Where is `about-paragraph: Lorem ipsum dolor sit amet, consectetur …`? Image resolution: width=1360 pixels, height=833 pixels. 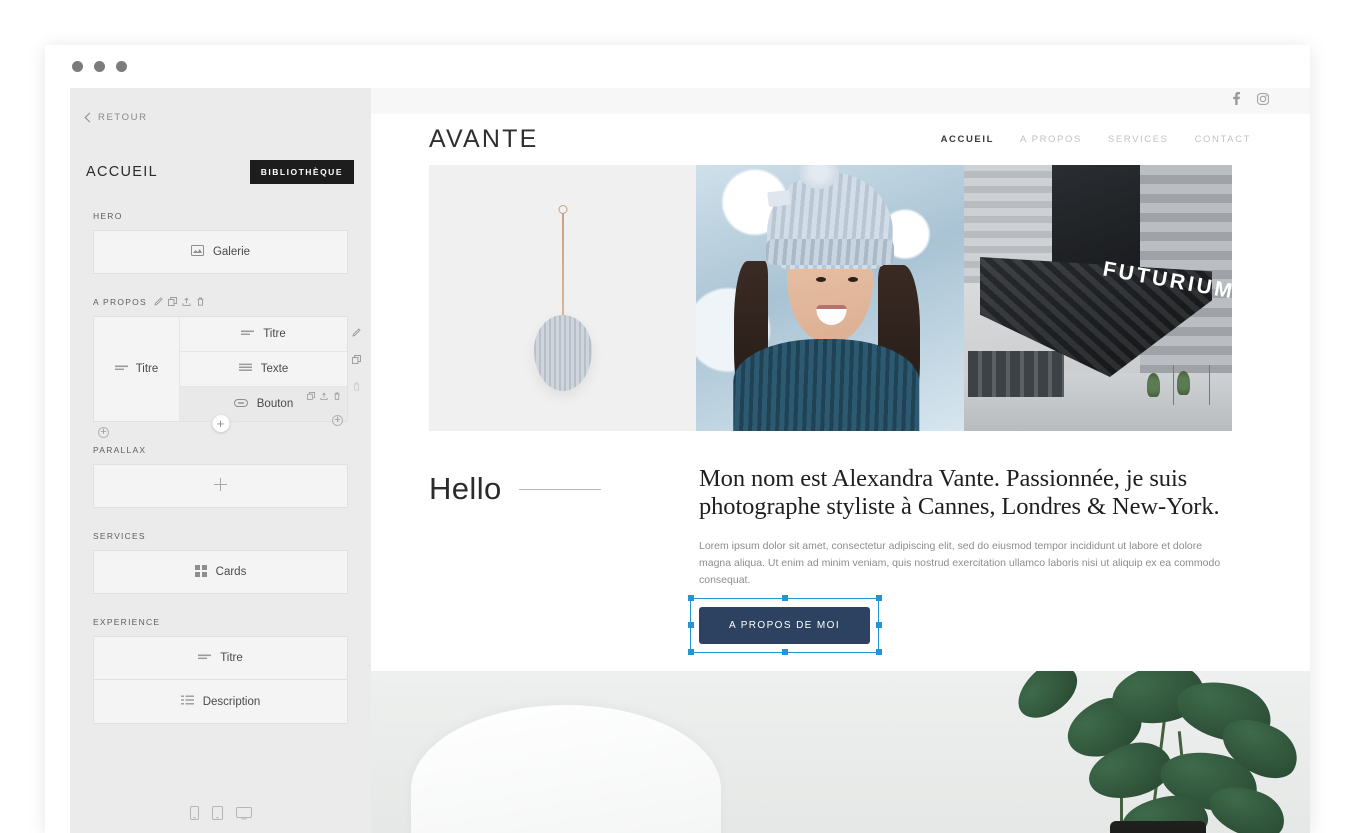
about-paragraph: Lorem ipsum dolor sit amet, consectetur … is located at coordinates (960, 562).